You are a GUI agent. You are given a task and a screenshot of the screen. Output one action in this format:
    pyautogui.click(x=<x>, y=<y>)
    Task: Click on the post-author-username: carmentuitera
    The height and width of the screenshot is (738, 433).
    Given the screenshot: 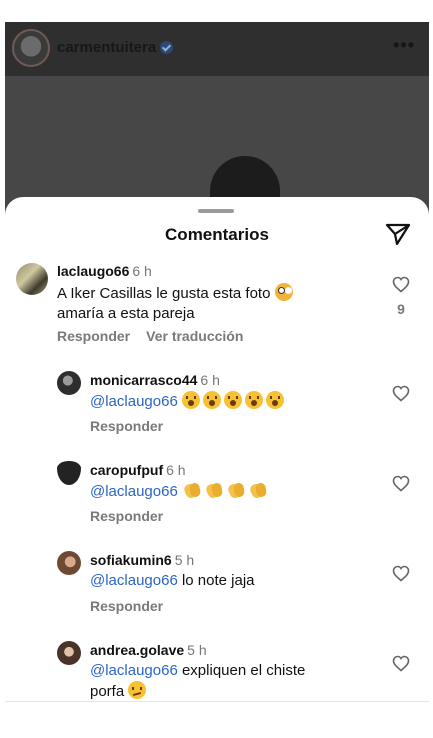 What is the action you would take?
    pyautogui.click(x=115, y=47)
    